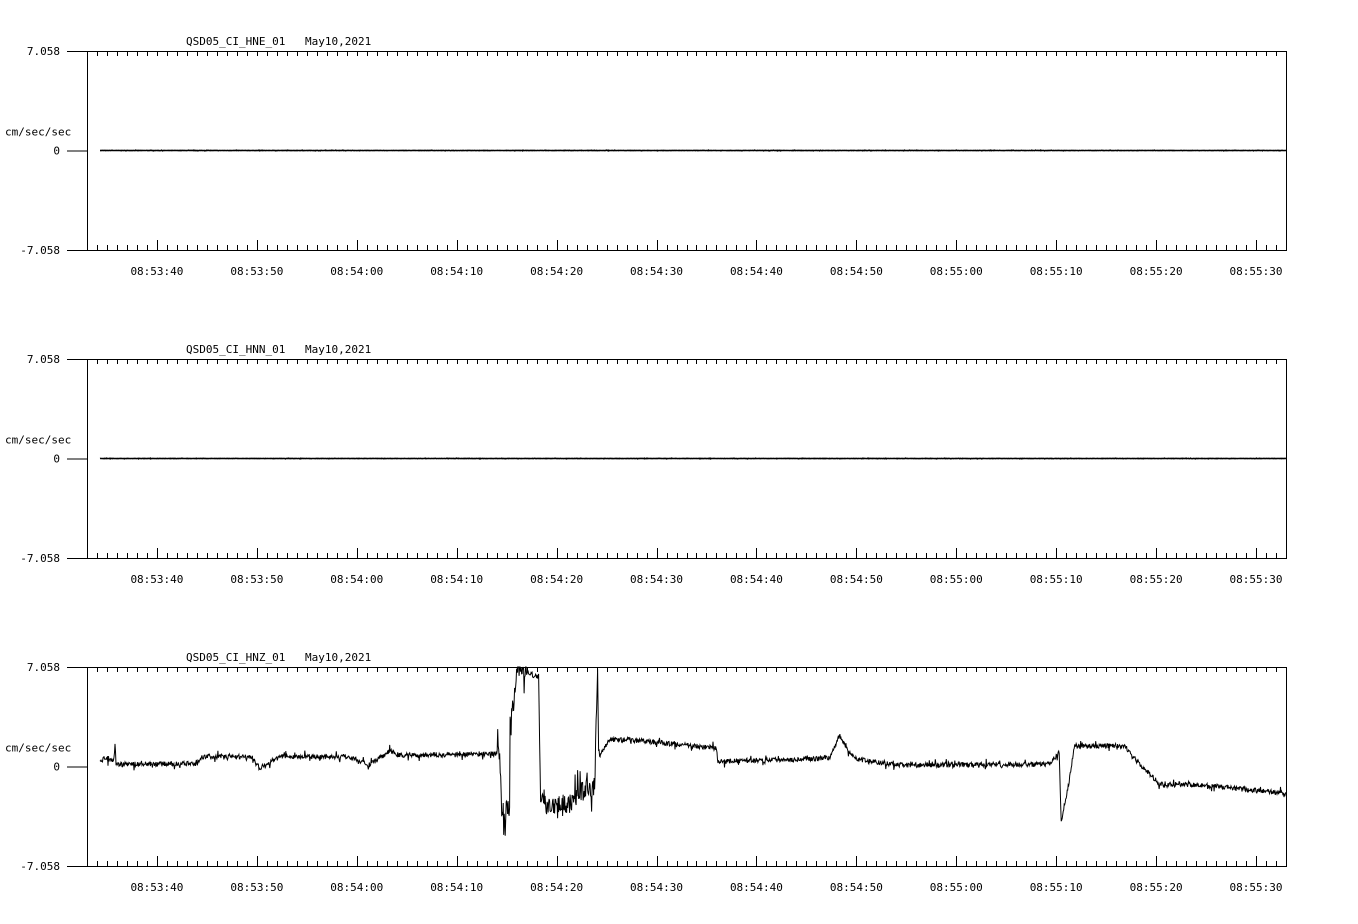 This screenshot has height=924, width=1358. What do you see at coordinates (693, 458) in the screenshot?
I see `trace-hnn` at bounding box center [693, 458].